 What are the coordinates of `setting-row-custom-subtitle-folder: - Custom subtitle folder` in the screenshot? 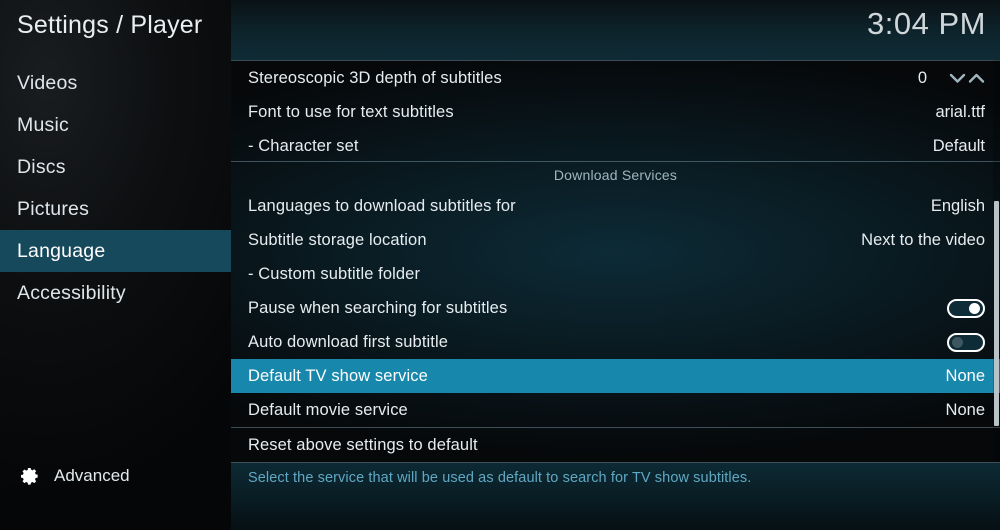 It's located at (615, 274).